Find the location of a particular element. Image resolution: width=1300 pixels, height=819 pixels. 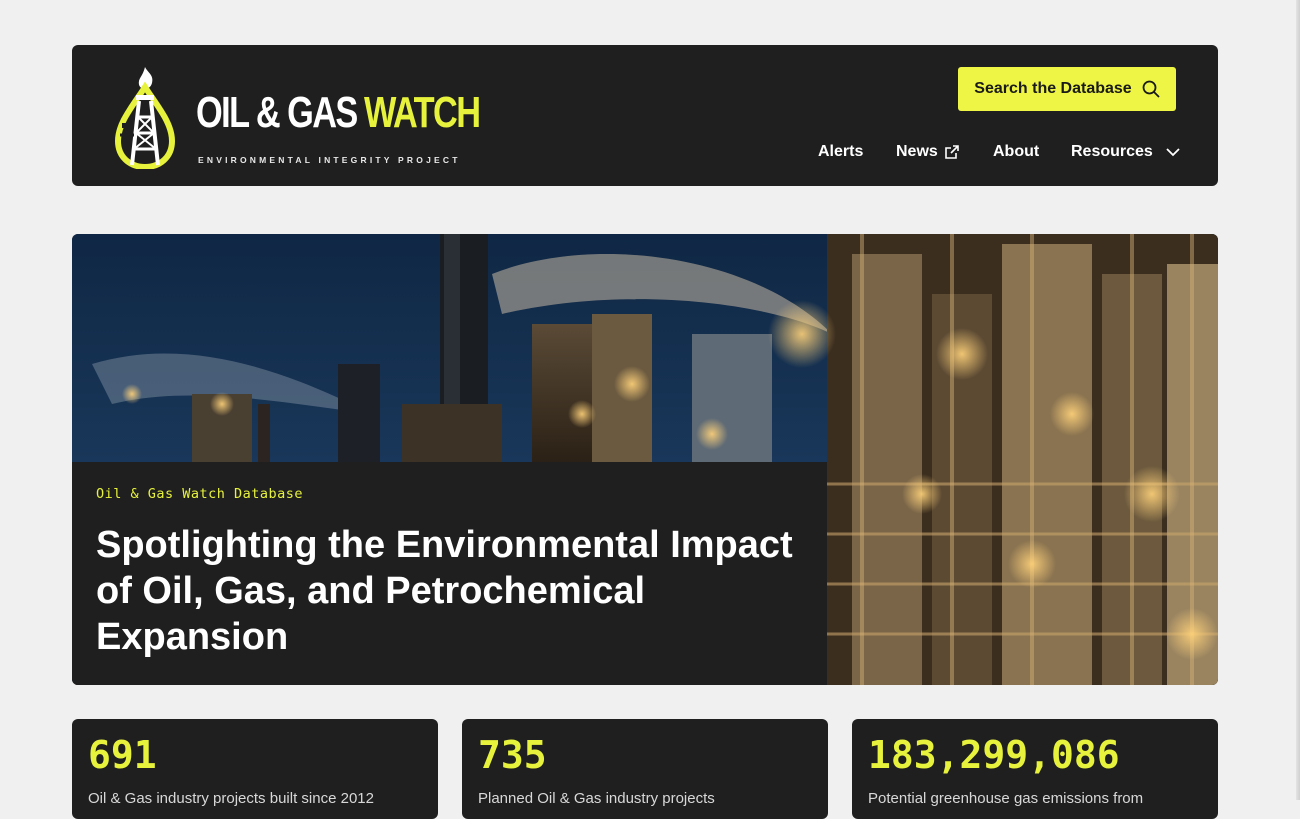

logo-word-accent: WATCH is located at coordinates (422, 112).